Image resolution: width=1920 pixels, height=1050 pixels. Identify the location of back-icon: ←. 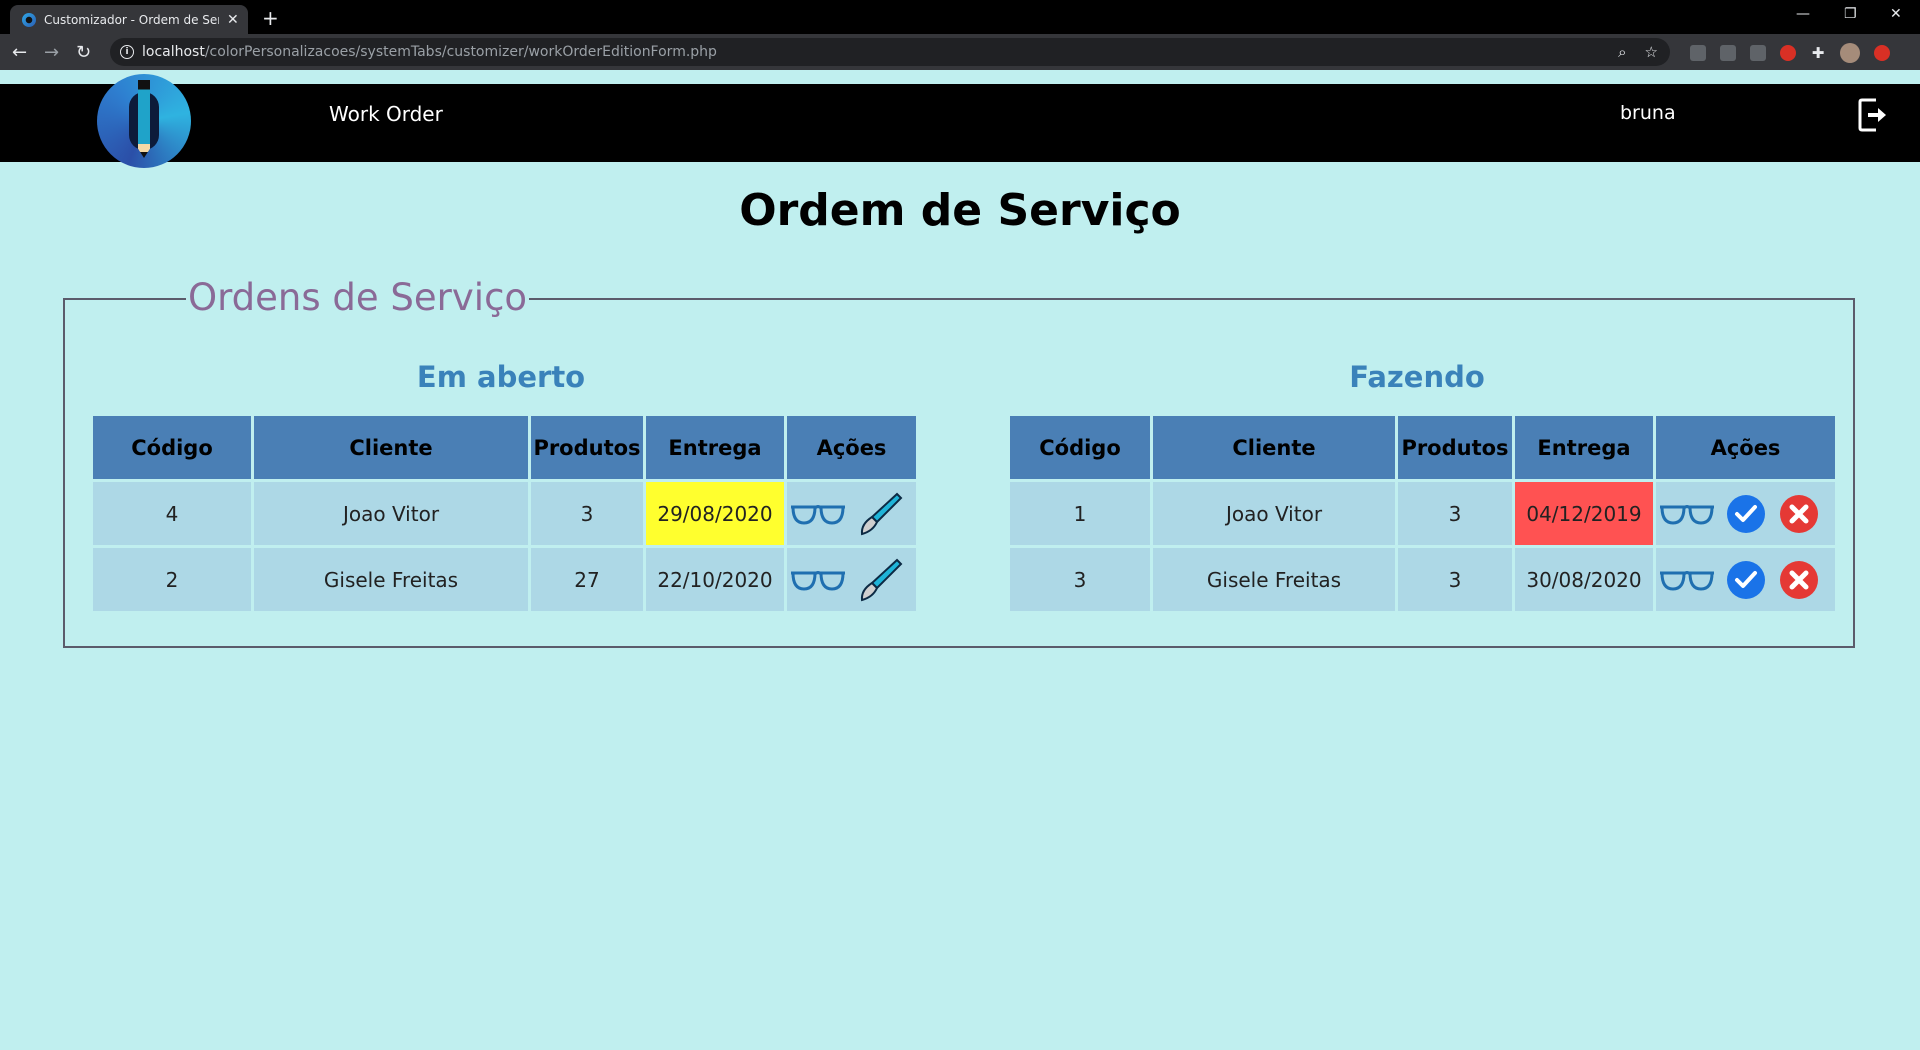
(19, 52).